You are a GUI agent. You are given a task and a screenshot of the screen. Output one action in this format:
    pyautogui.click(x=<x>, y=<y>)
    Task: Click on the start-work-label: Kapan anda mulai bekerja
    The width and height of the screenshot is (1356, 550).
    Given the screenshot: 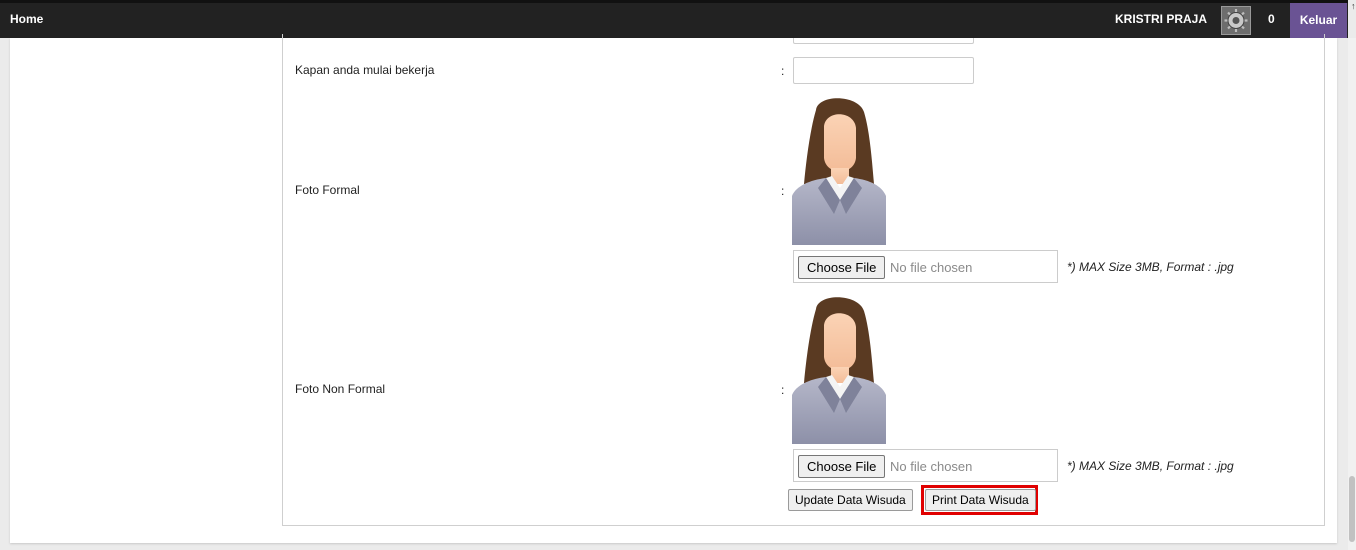 What is the action you would take?
    pyautogui.click(x=365, y=70)
    